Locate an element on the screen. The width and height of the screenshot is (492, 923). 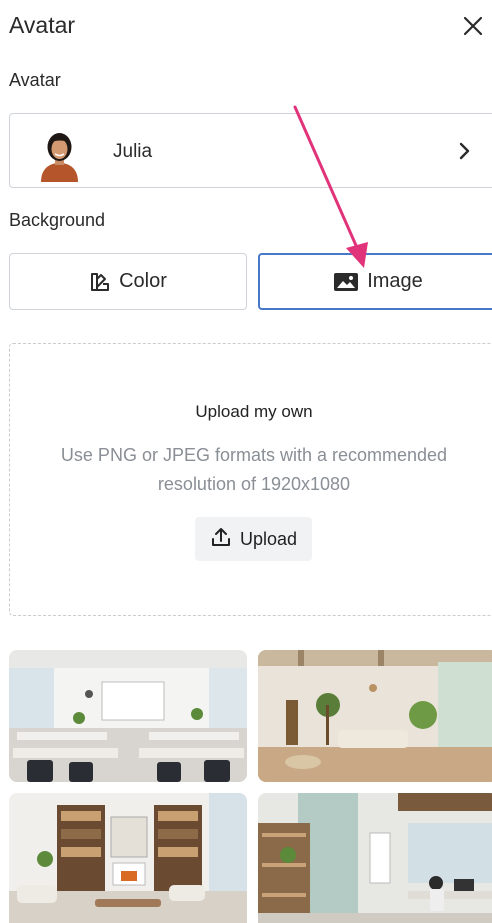
background-thumbnail-office is located at coordinates (375, 858).